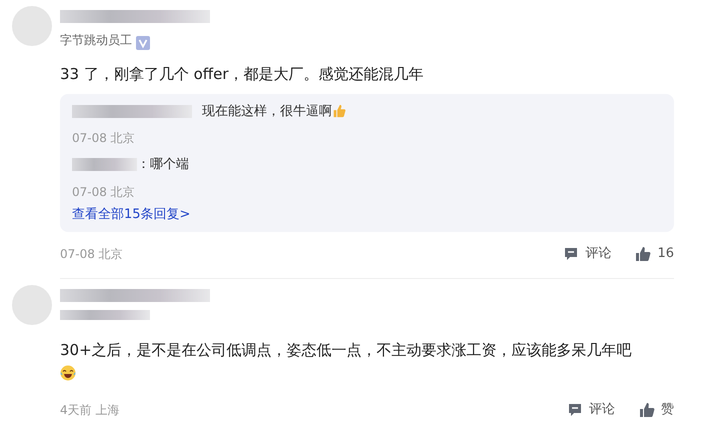 The image size is (702, 431). Describe the element at coordinates (267, 111) in the screenshot. I see `reply-text: 现在能这样，很牛逼啊` at that location.